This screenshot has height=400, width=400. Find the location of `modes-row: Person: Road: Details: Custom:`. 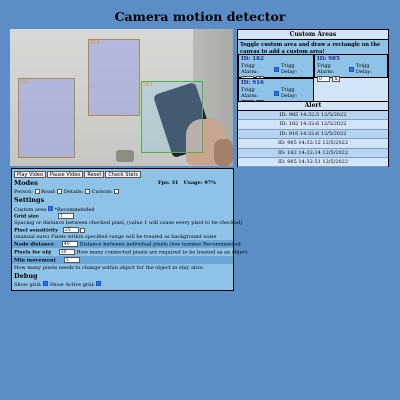

modes-row: Person: Road: Details: Custom: is located at coordinates (67, 192).